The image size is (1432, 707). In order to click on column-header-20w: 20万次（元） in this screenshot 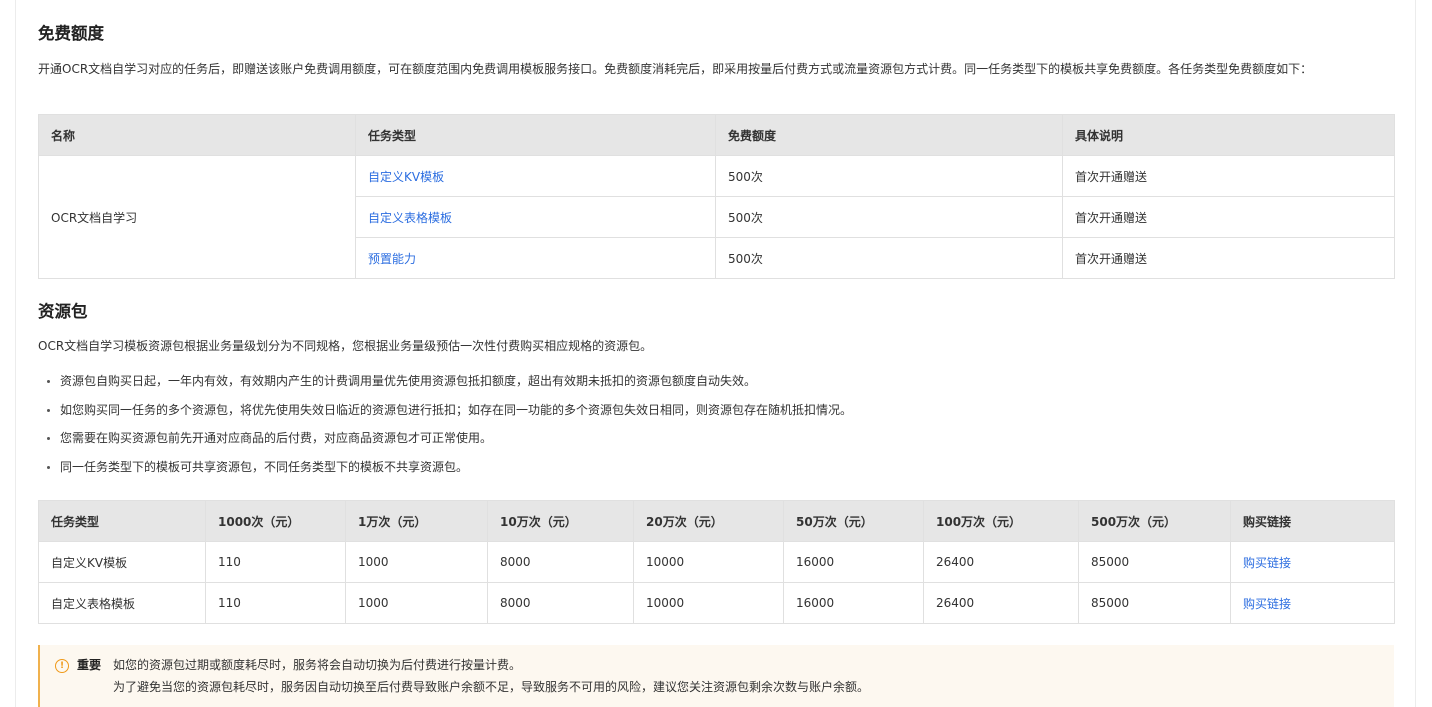, I will do `click(708, 521)`.